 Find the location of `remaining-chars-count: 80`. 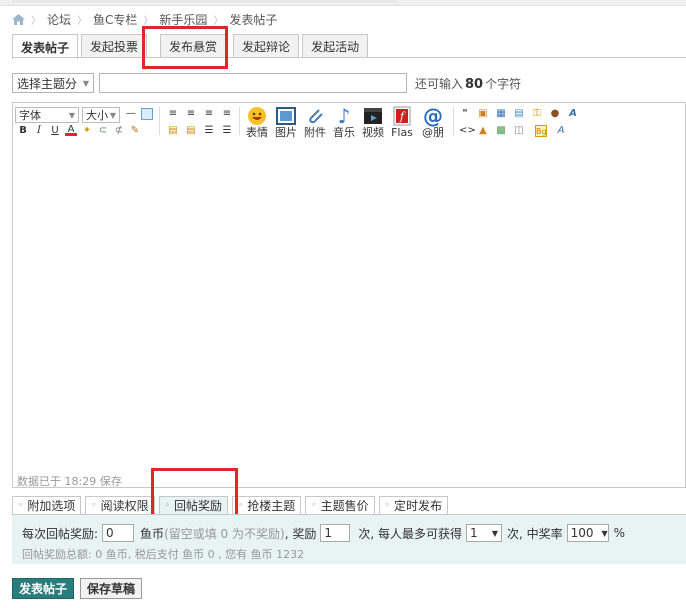

remaining-chars-count: 80 is located at coordinates (474, 84).